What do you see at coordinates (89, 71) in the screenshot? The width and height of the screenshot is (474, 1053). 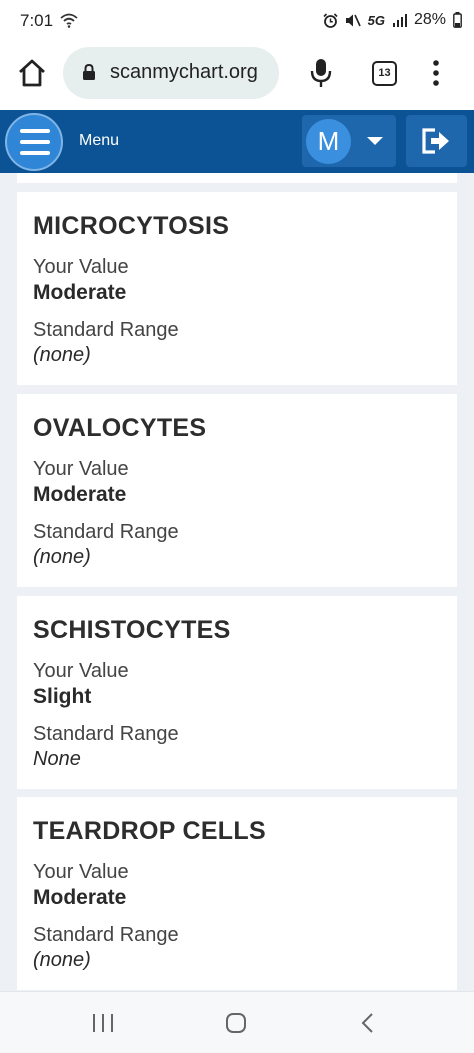 I see `lock-icon` at bounding box center [89, 71].